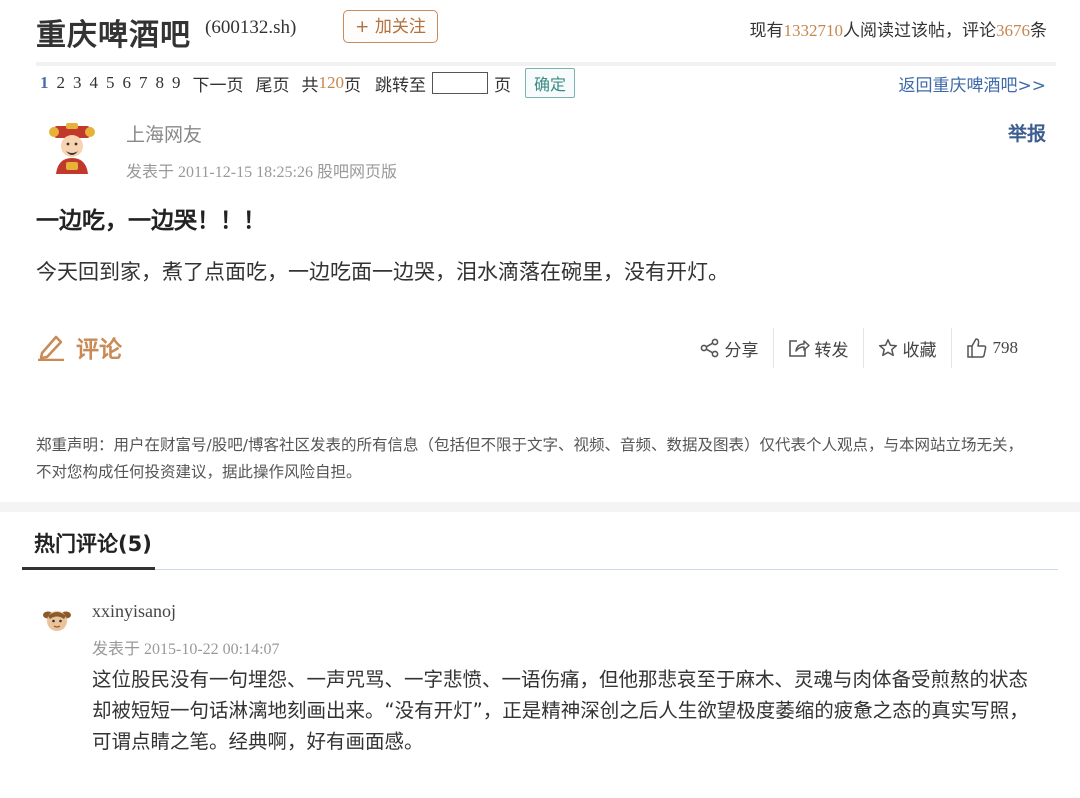 This screenshot has height=798, width=1080. Describe the element at coordinates (151, 221) in the screenshot. I see `post-title: 一边吃，一边哭！！！` at that location.